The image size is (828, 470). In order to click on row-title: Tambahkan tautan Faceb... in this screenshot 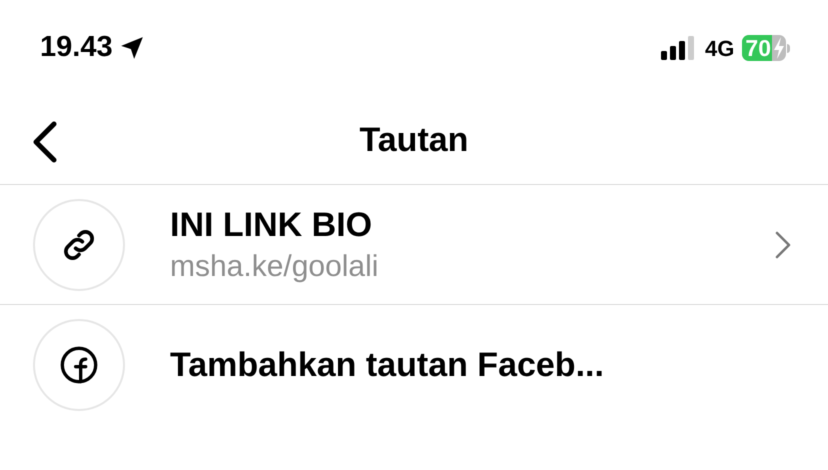, I will do `click(387, 365)`.